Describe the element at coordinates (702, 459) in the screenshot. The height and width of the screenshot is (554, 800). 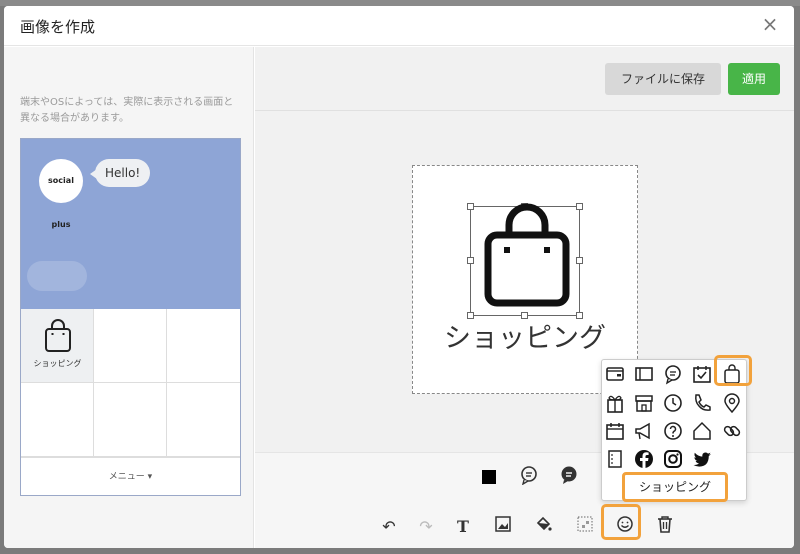
I see `twitter-icon` at that location.